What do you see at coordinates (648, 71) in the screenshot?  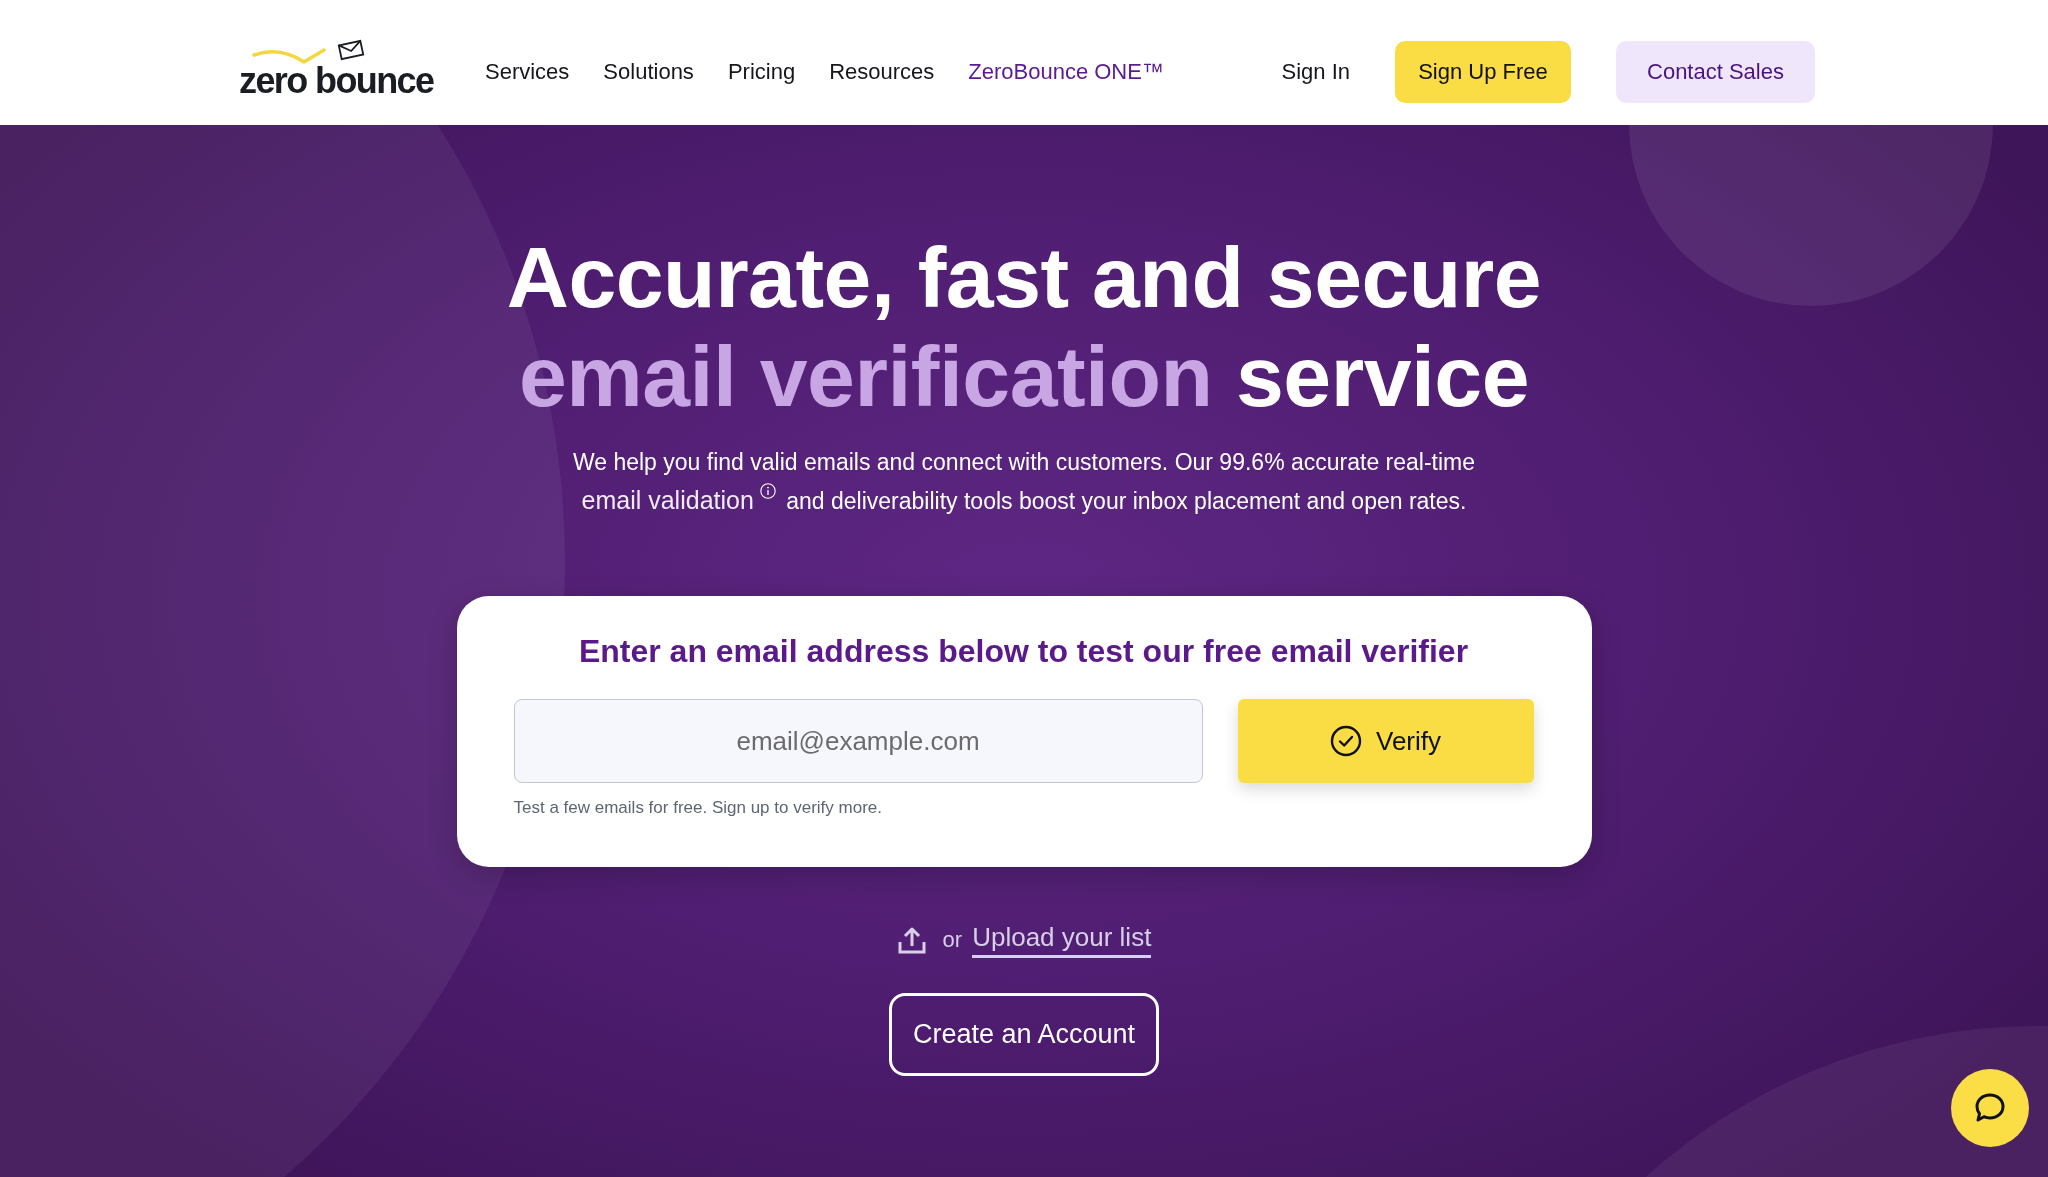 I see `nav-link: Solutions` at bounding box center [648, 71].